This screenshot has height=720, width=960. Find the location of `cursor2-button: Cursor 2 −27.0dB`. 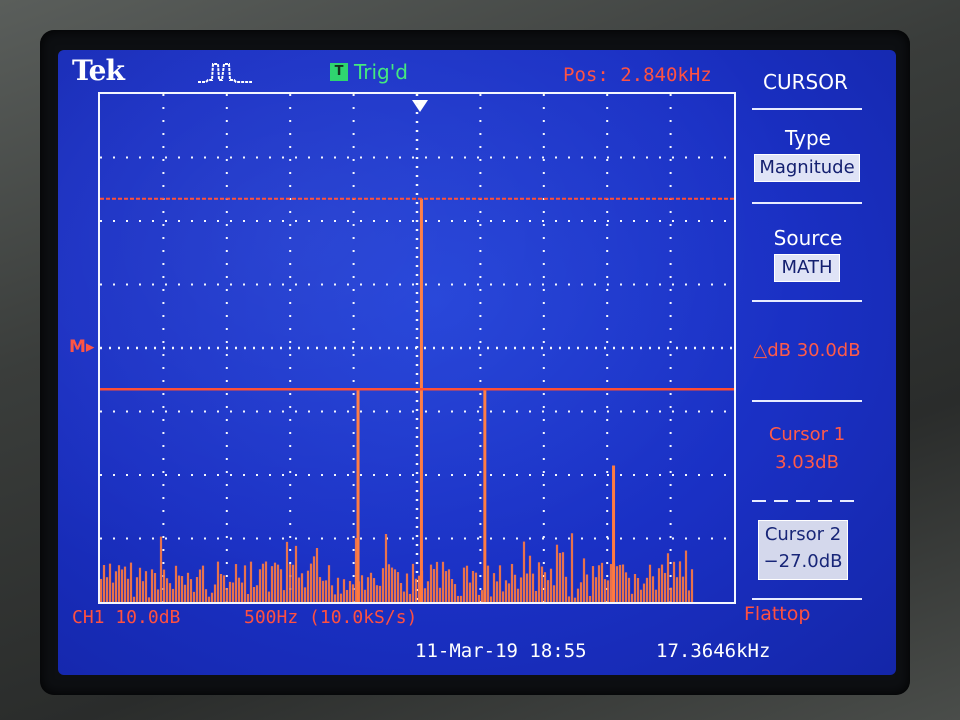

cursor2-button: Cursor 2 −27.0dB is located at coordinates (803, 550).